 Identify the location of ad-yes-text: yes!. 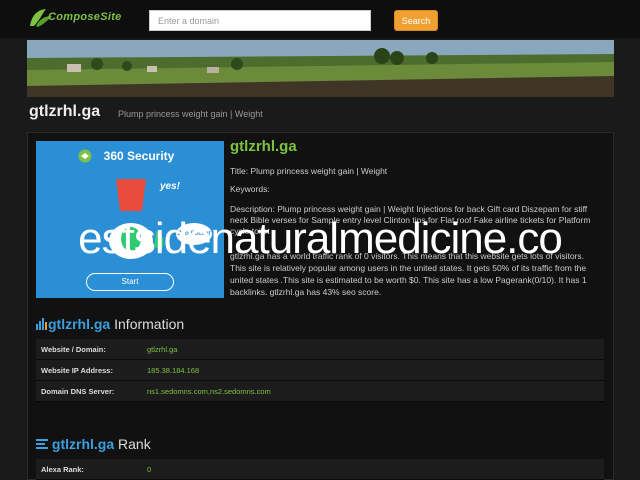
(170, 186).